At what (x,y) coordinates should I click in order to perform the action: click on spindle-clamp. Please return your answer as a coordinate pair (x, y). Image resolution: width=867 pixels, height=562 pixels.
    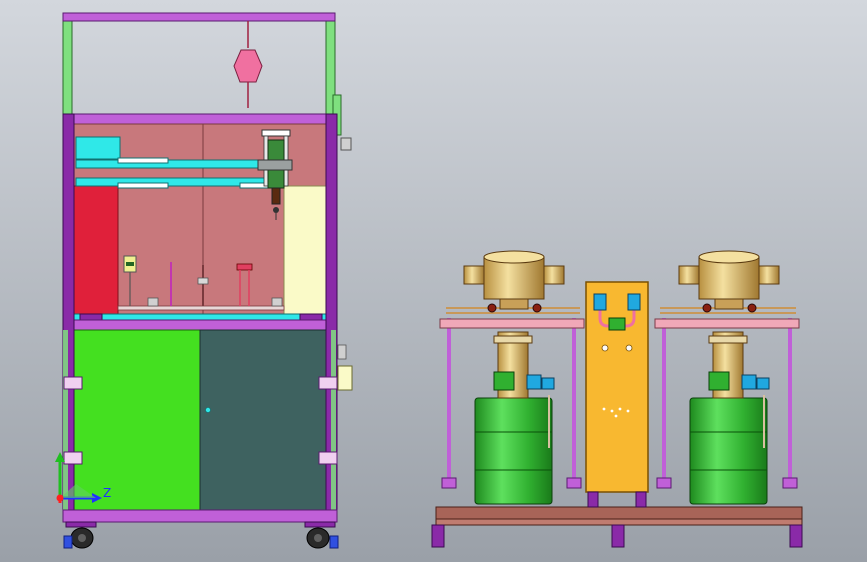
    Looking at the image, I should click on (275, 165).